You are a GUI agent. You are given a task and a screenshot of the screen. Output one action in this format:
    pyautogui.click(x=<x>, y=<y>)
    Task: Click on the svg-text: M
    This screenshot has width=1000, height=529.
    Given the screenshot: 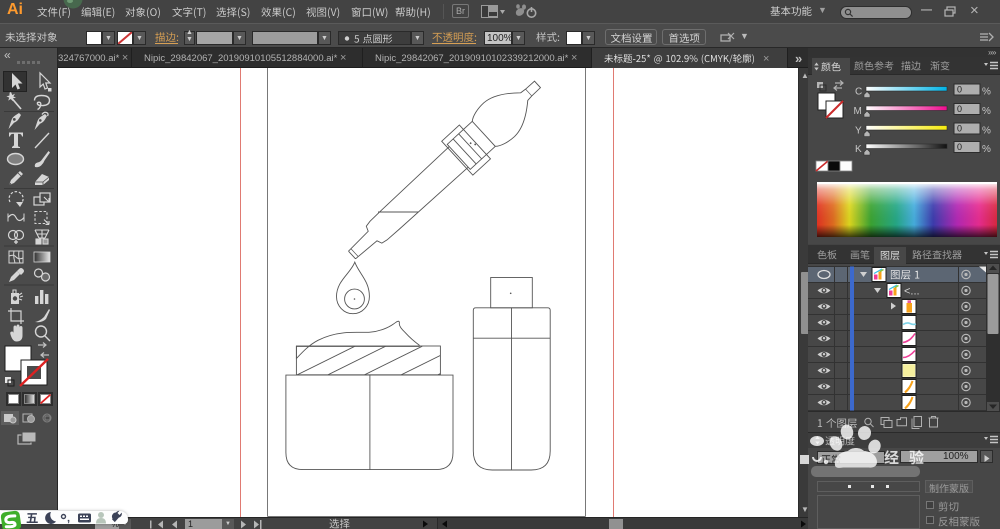 What is the action you would take?
    pyautogui.click(x=858, y=111)
    